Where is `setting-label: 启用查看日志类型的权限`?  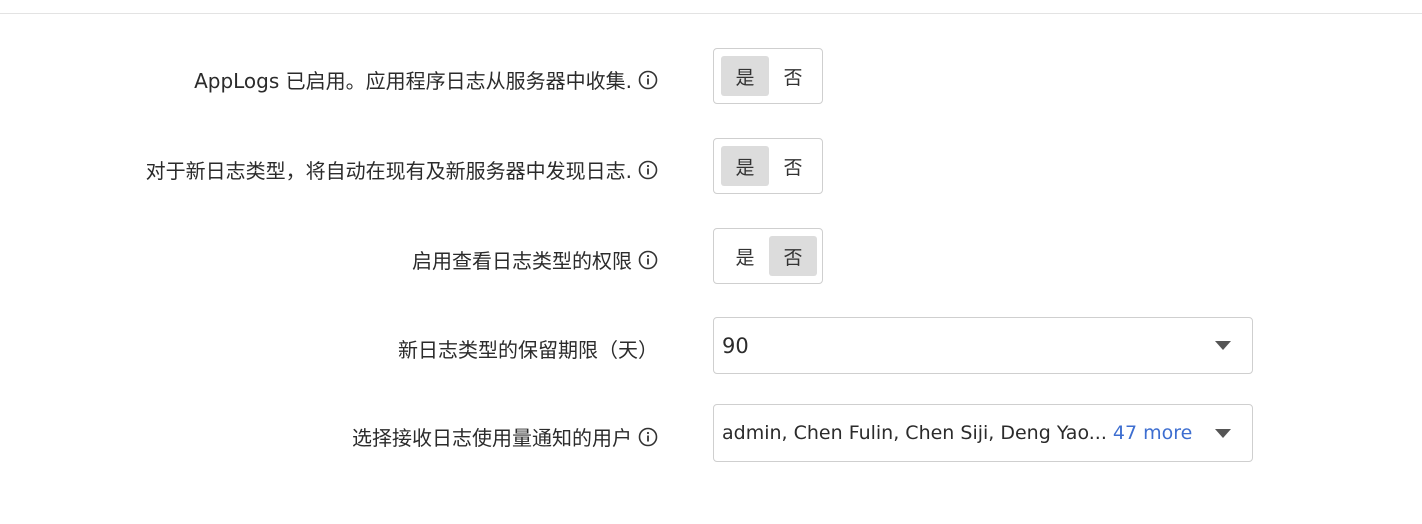 setting-label: 启用查看日志类型的权限 is located at coordinates (535, 259).